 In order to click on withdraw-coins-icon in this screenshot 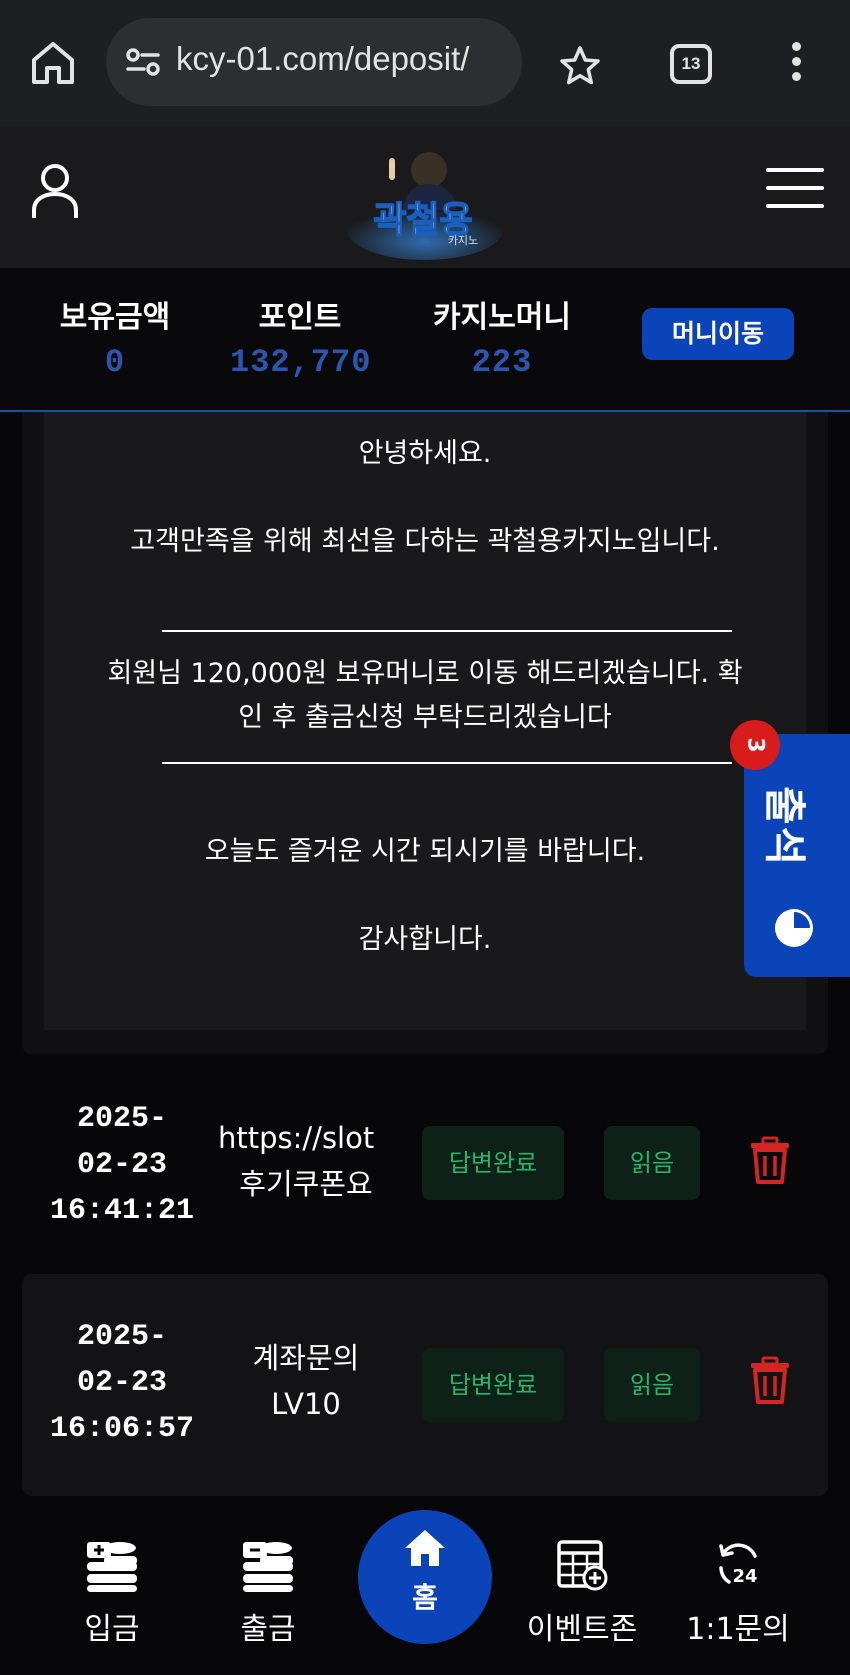, I will do `click(268, 1567)`.